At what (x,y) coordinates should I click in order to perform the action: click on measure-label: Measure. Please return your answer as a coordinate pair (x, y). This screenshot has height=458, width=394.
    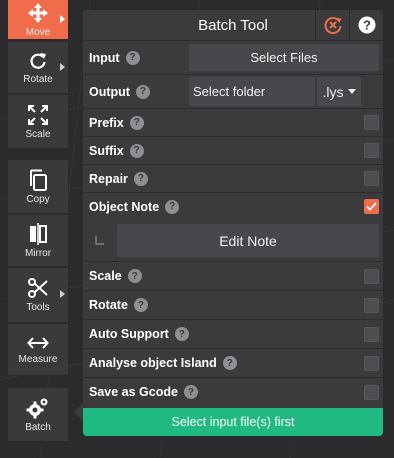
    Looking at the image, I should click on (38, 359).